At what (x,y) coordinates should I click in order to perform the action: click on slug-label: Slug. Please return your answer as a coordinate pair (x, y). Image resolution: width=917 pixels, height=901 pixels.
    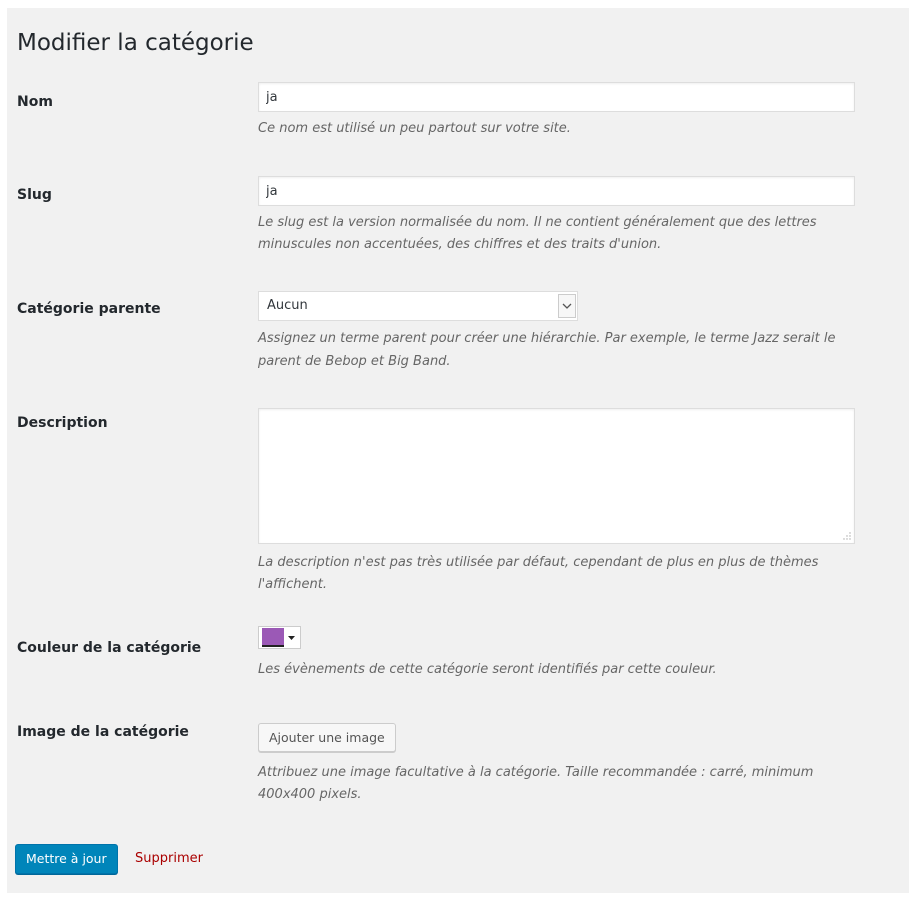
    Looking at the image, I should click on (34, 195).